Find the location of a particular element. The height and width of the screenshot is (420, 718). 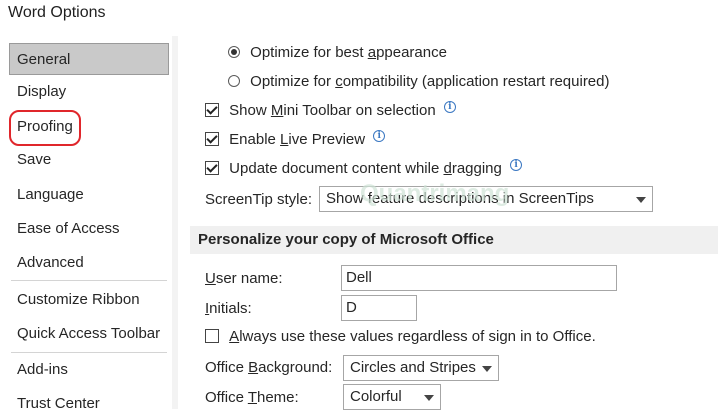

screentip-value: Show feature descriptions in ScreenTips is located at coordinates (460, 198).